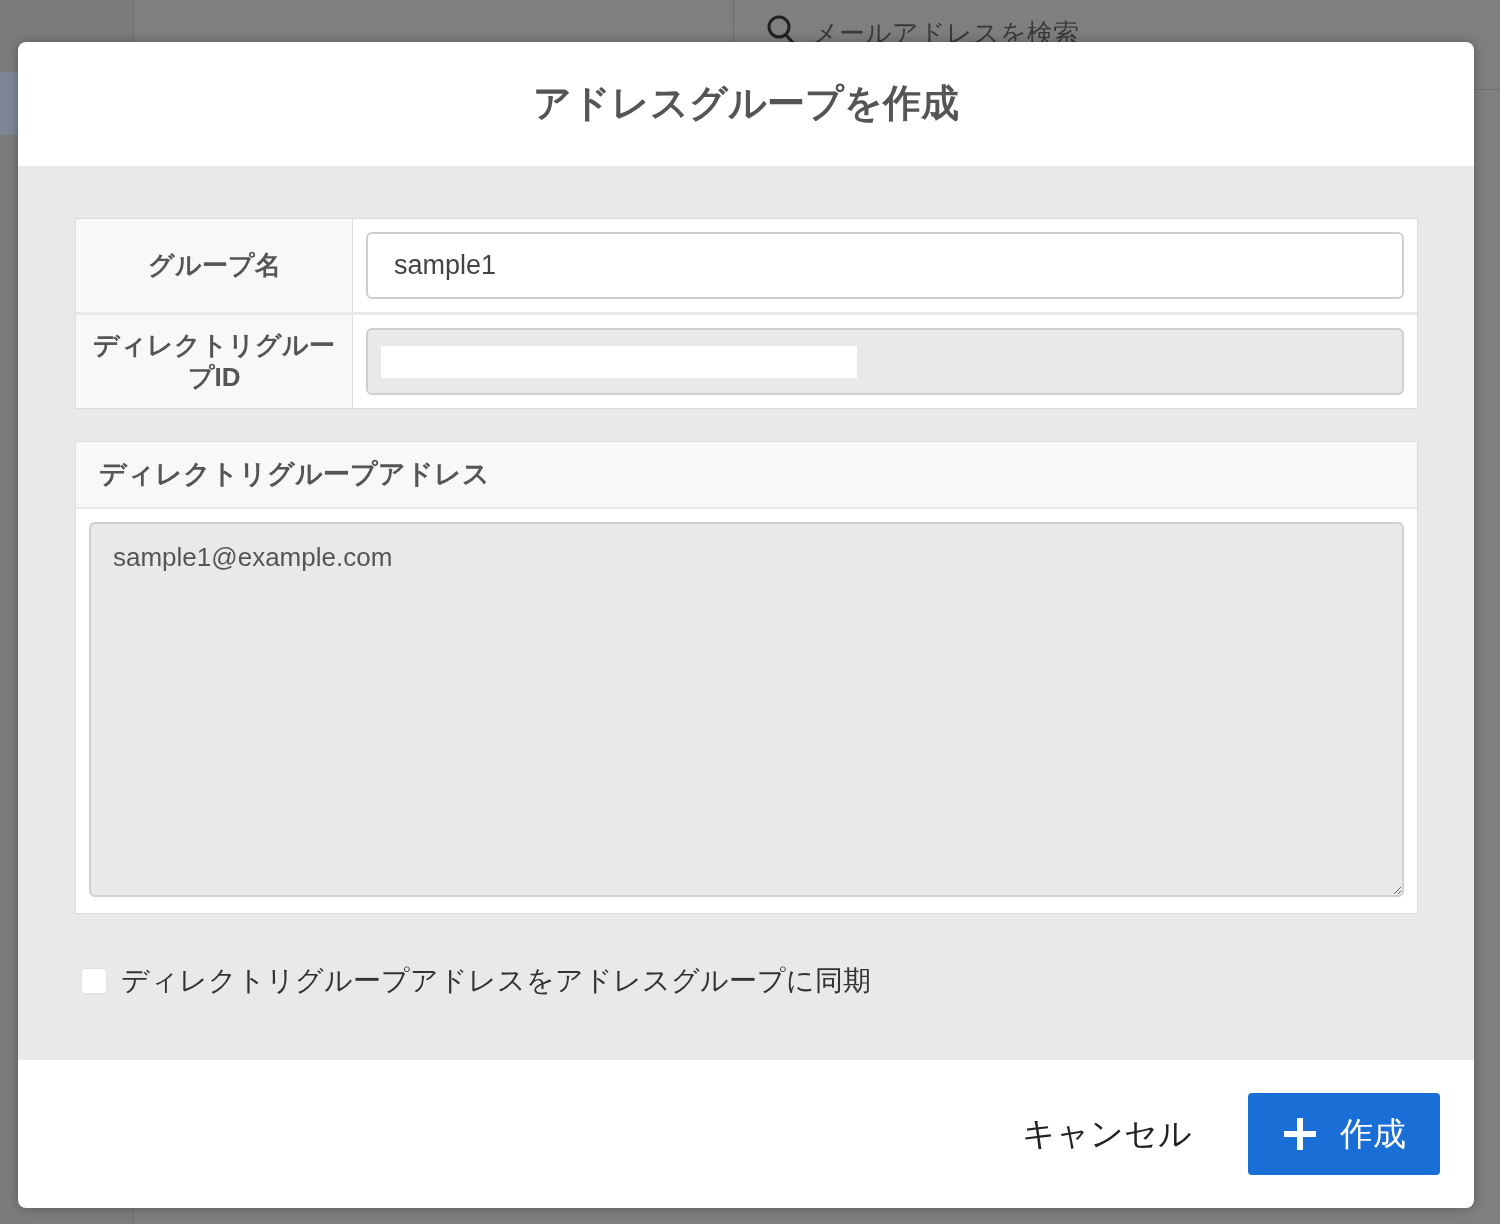  What do you see at coordinates (1107, 1134) in the screenshot?
I see `cancel-button: キャンセル` at bounding box center [1107, 1134].